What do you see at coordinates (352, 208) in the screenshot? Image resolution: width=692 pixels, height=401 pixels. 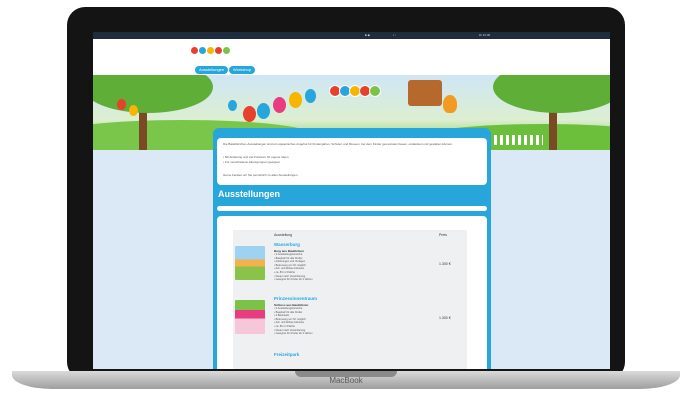 I see `section-divider` at bounding box center [352, 208].